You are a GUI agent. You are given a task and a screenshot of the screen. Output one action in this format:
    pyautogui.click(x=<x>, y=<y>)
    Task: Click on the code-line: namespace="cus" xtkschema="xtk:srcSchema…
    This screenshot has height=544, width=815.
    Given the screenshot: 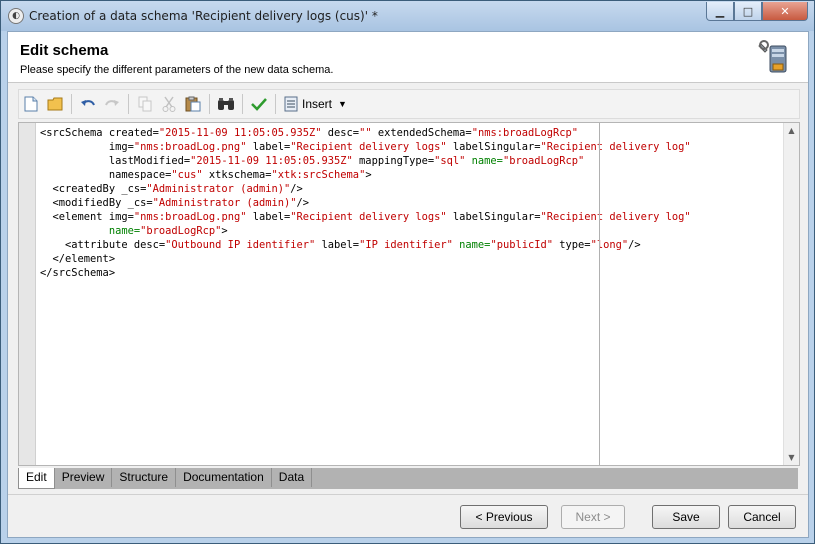 What is the action you would take?
    pyautogui.click(x=206, y=175)
    